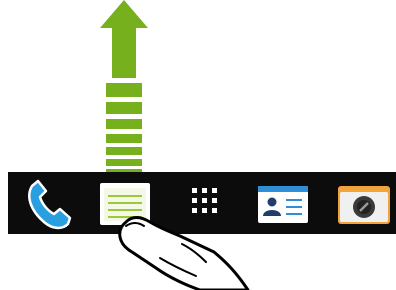 The image size is (396, 290). Describe the element at coordinates (47, 204) in the screenshot. I see `dock-item-phone` at that location.